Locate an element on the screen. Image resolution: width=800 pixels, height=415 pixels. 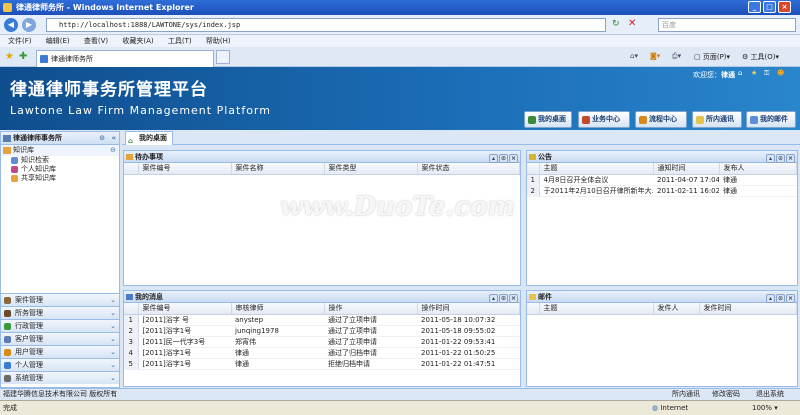
user-icon: ☻ is located at coordinates (780, 73).